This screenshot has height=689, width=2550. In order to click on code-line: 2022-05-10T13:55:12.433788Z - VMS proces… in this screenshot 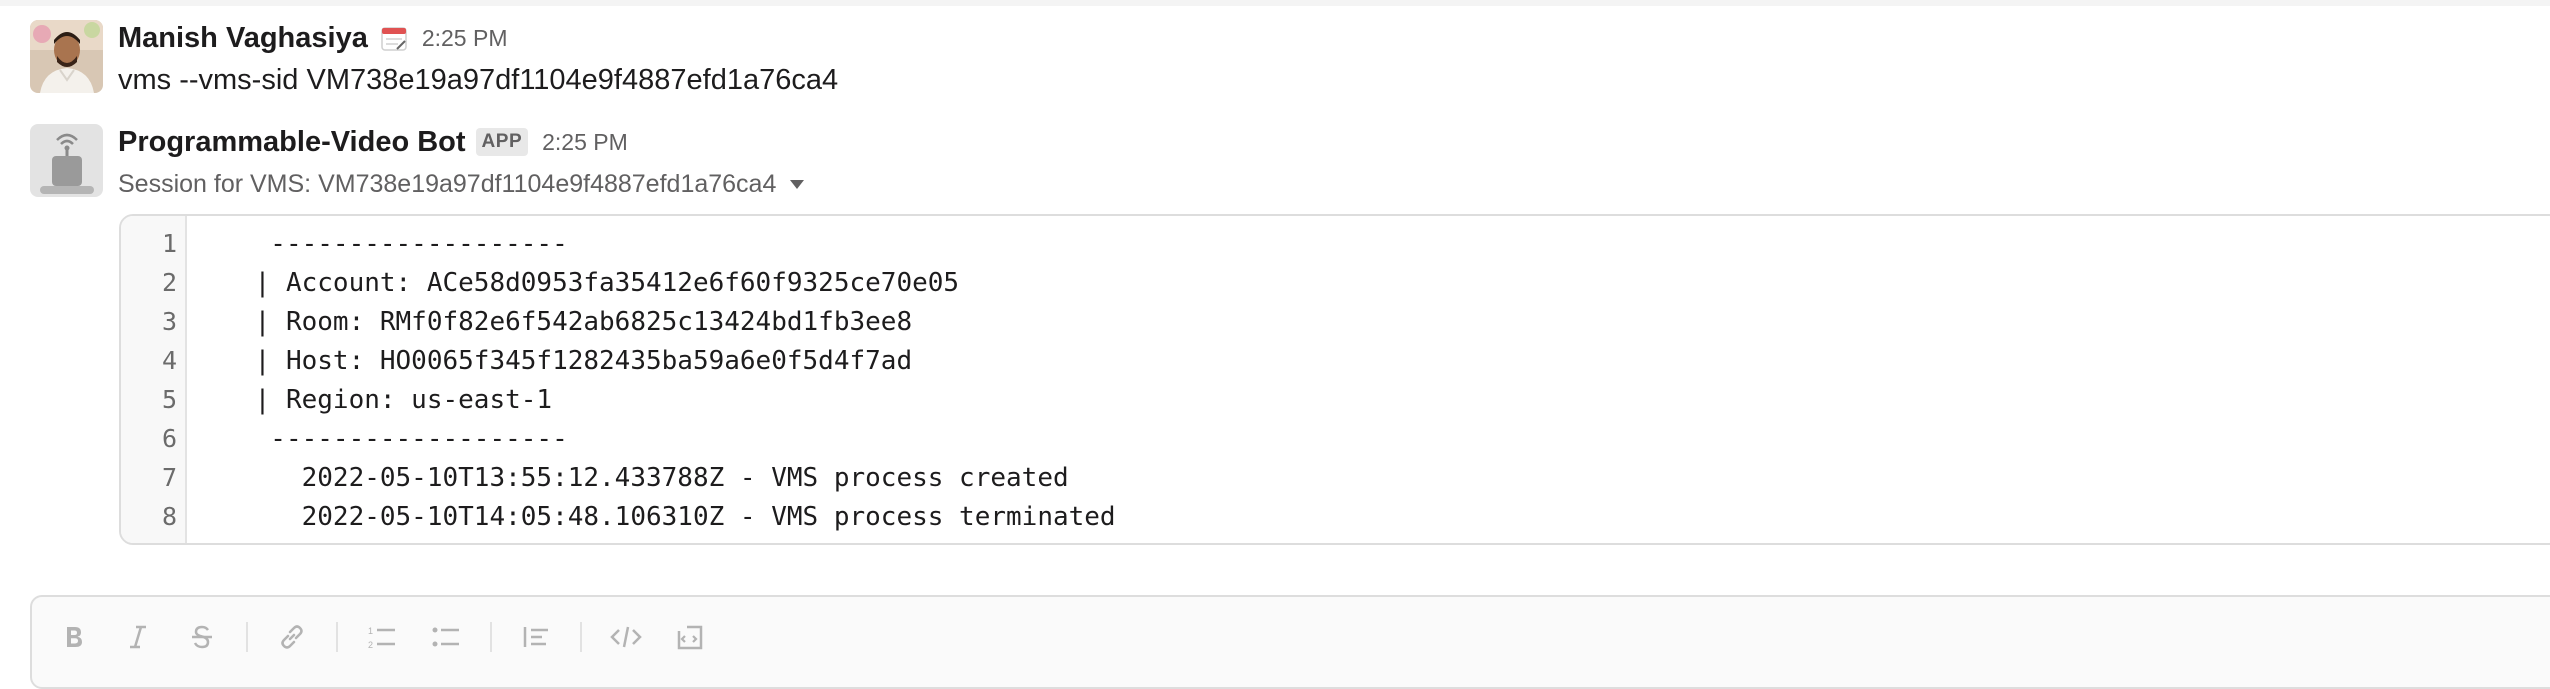, I will do `click(654, 478)`.